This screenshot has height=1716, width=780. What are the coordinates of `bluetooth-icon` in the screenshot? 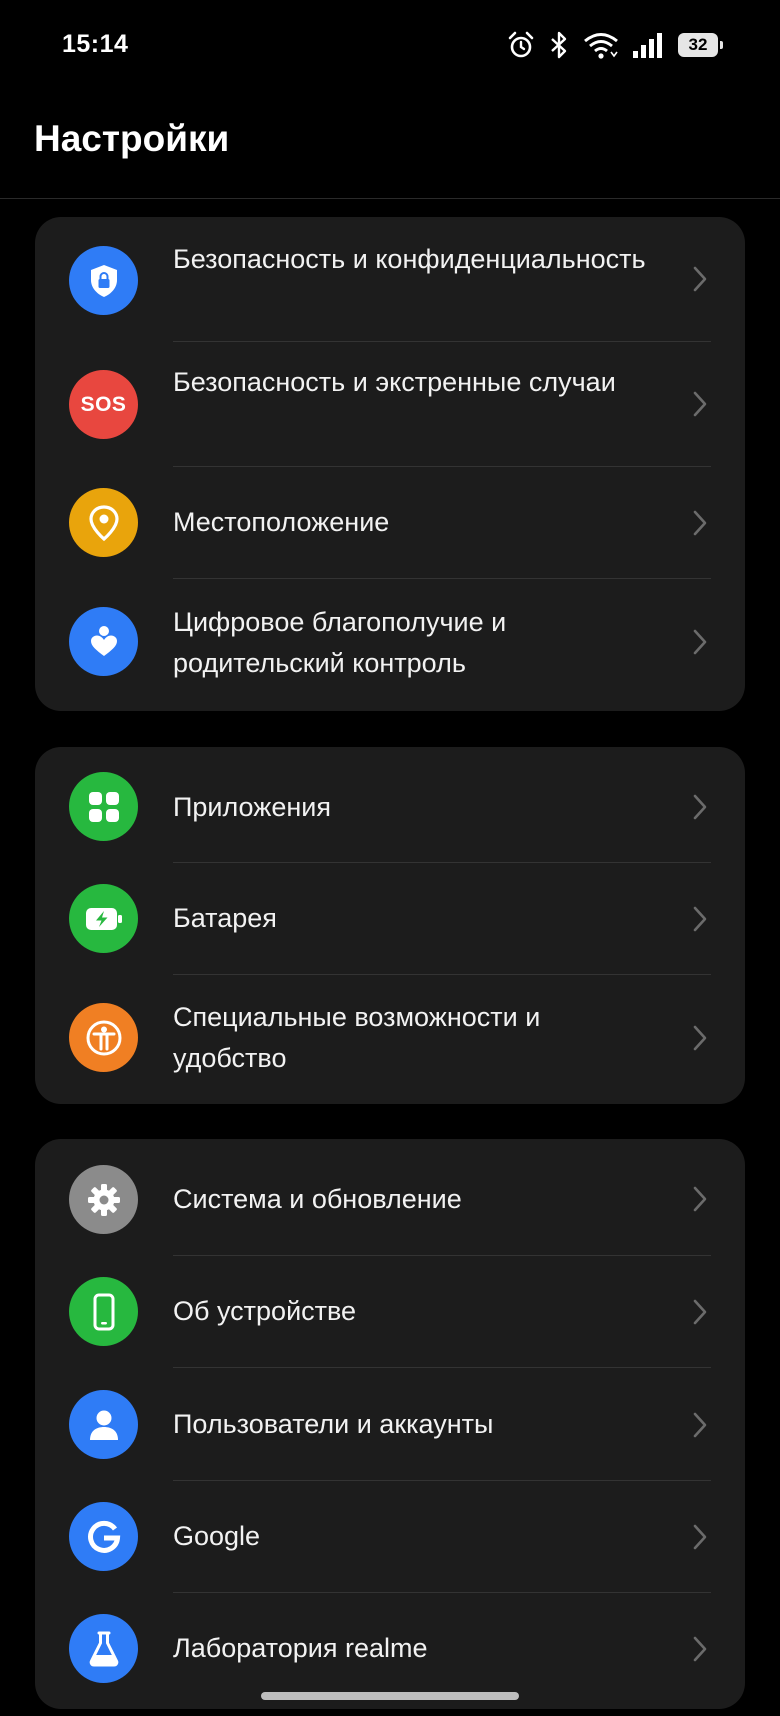 It's located at (559, 45).